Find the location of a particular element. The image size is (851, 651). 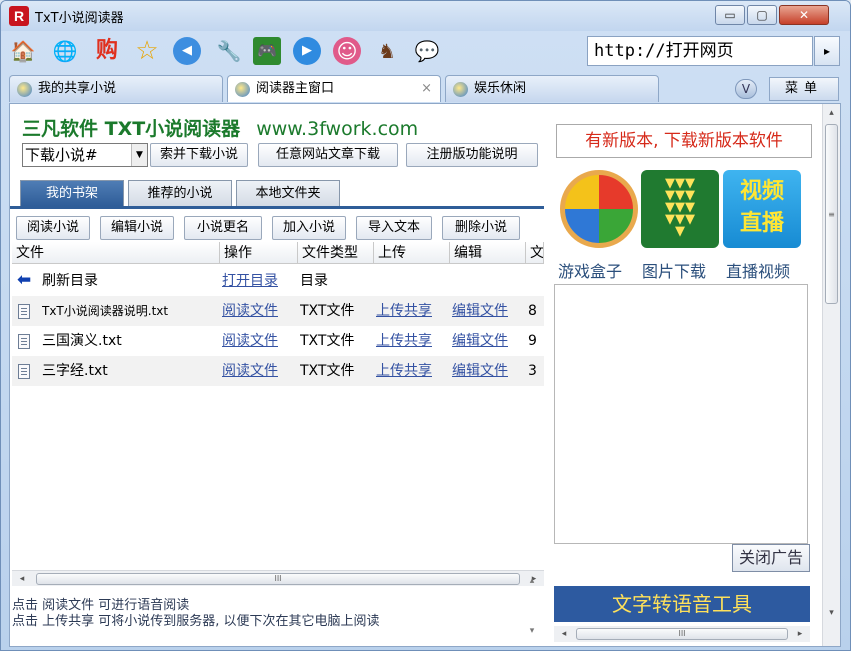

maximize-button: ▢ is located at coordinates (762, 15).